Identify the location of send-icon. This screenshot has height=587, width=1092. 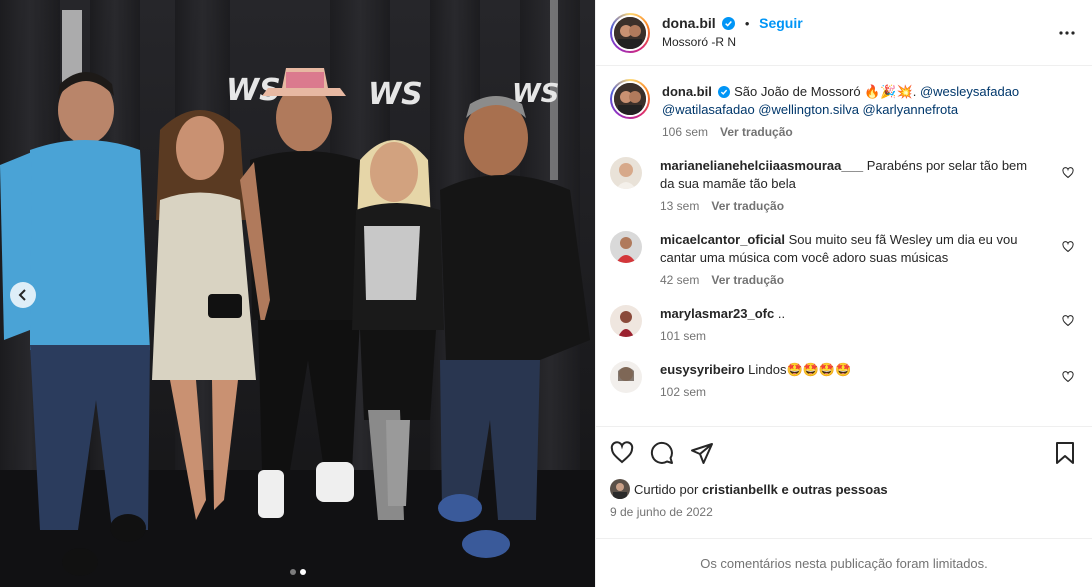
(702, 453).